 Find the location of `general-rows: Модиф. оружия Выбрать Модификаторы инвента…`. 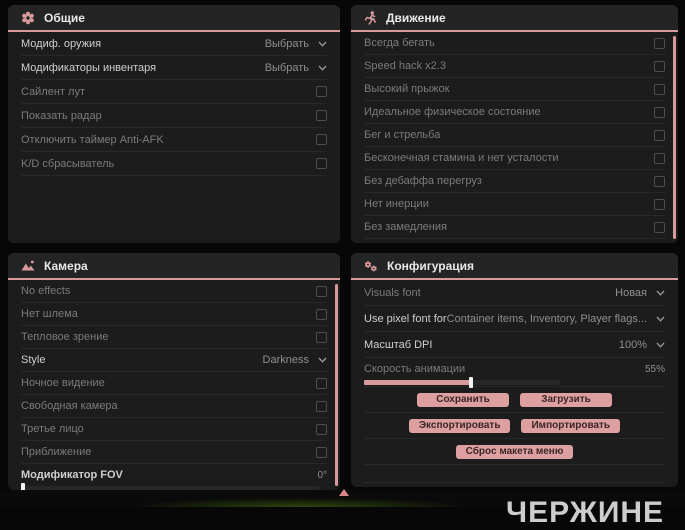

general-rows: Модиф. оружия Выбрать Модификаторы инвента… is located at coordinates (174, 104).